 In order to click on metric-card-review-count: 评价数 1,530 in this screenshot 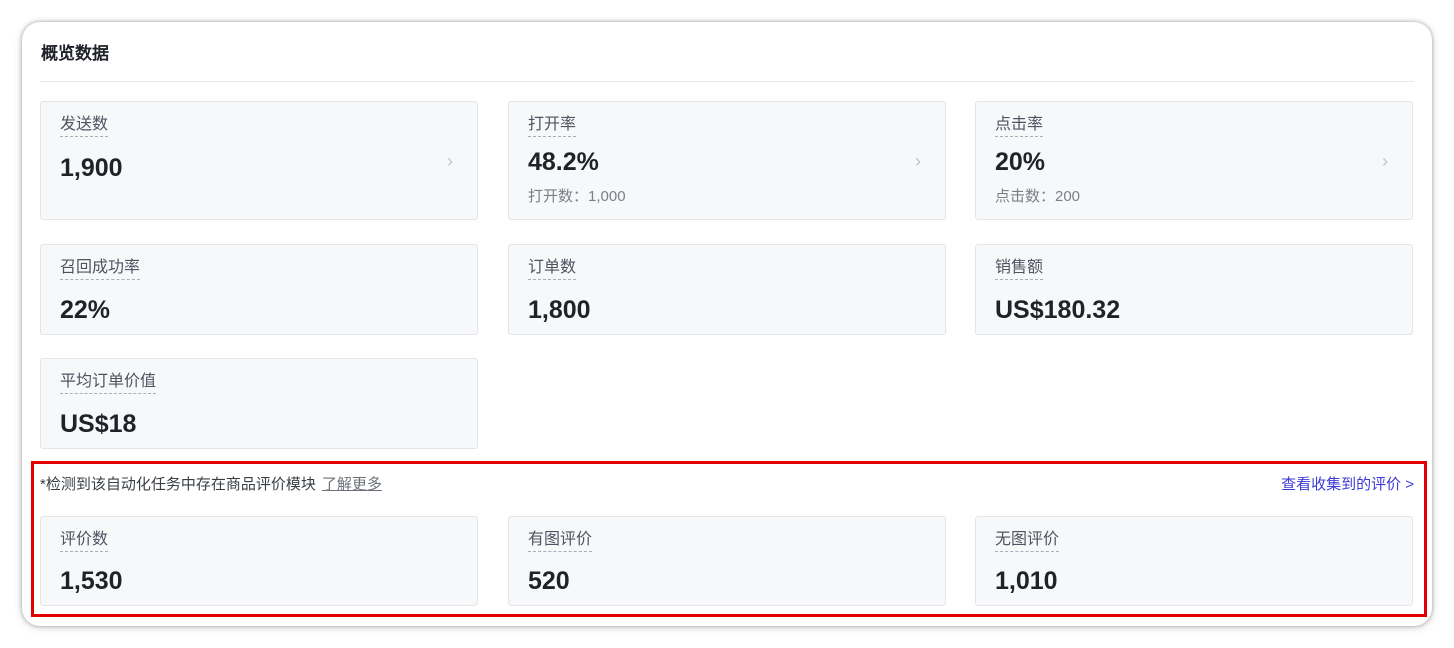, I will do `click(259, 561)`.